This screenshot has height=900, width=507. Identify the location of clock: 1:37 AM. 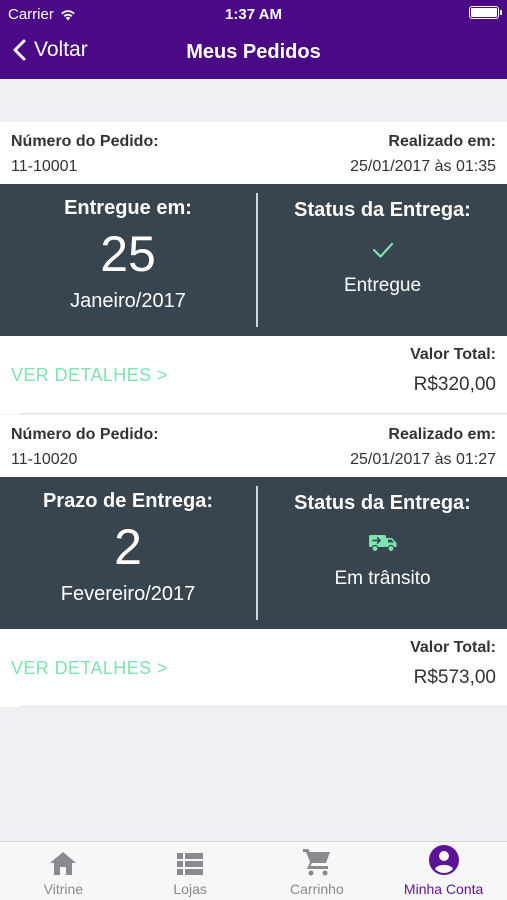
(253, 14).